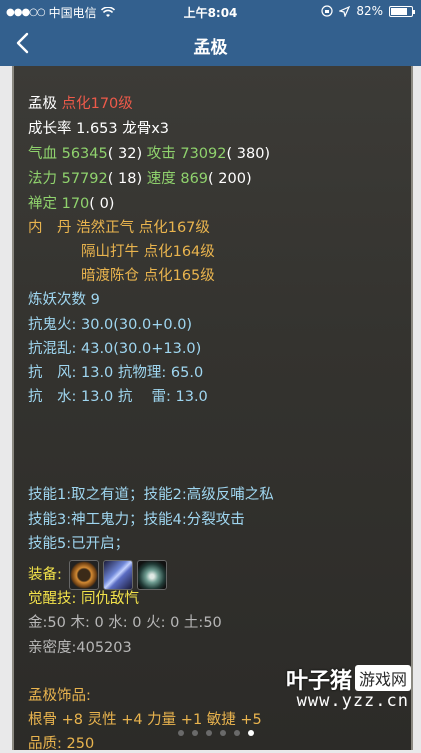 This screenshot has height=753, width=421. Describe the element at coordinates (68, 154) in the screenshot. I see `hp-value: 气血 56345` at that location.